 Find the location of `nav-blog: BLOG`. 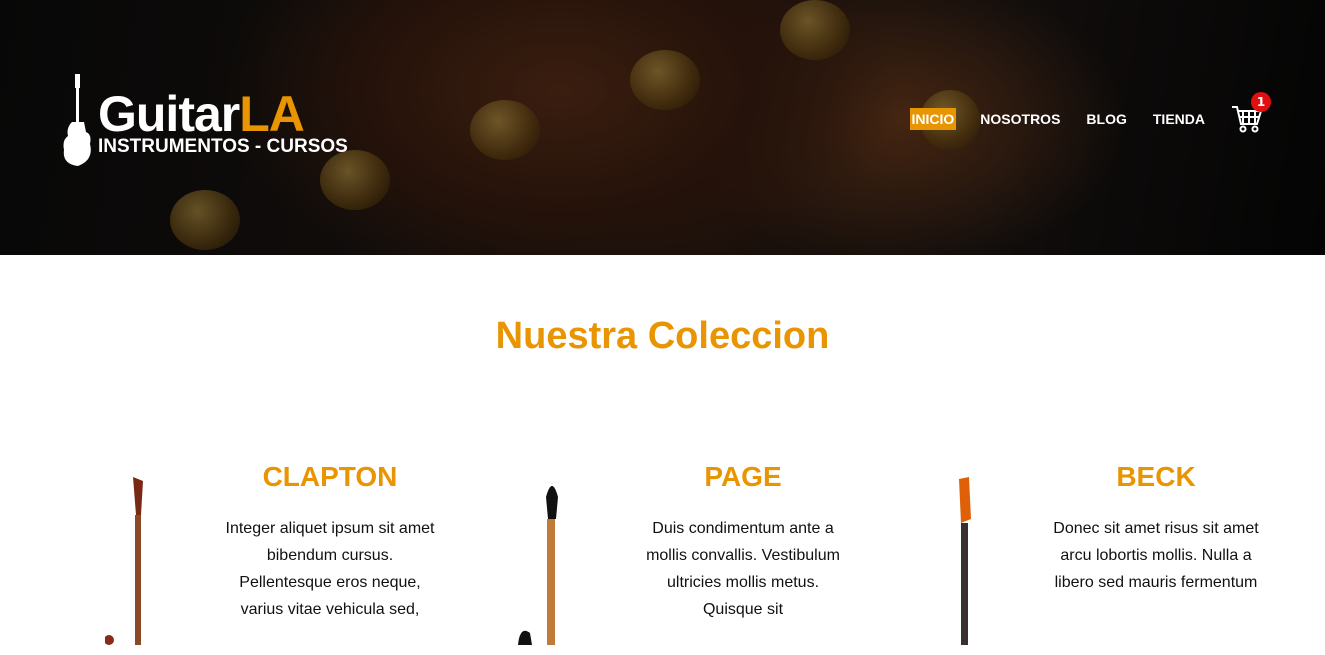

nav-blog: BLOG is located at coordinates (1106, 119).